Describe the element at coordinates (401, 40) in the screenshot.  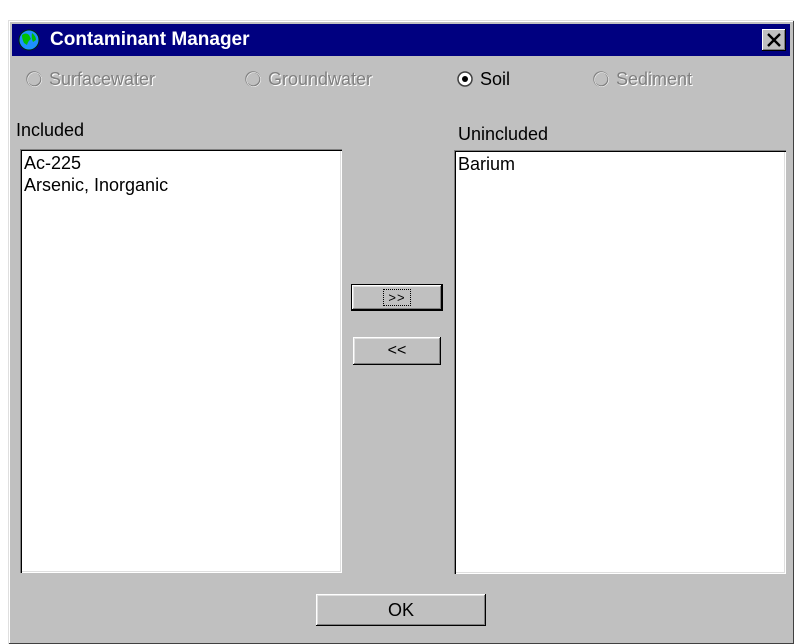
I see `title-bar: Contaminant Manager` at that location.